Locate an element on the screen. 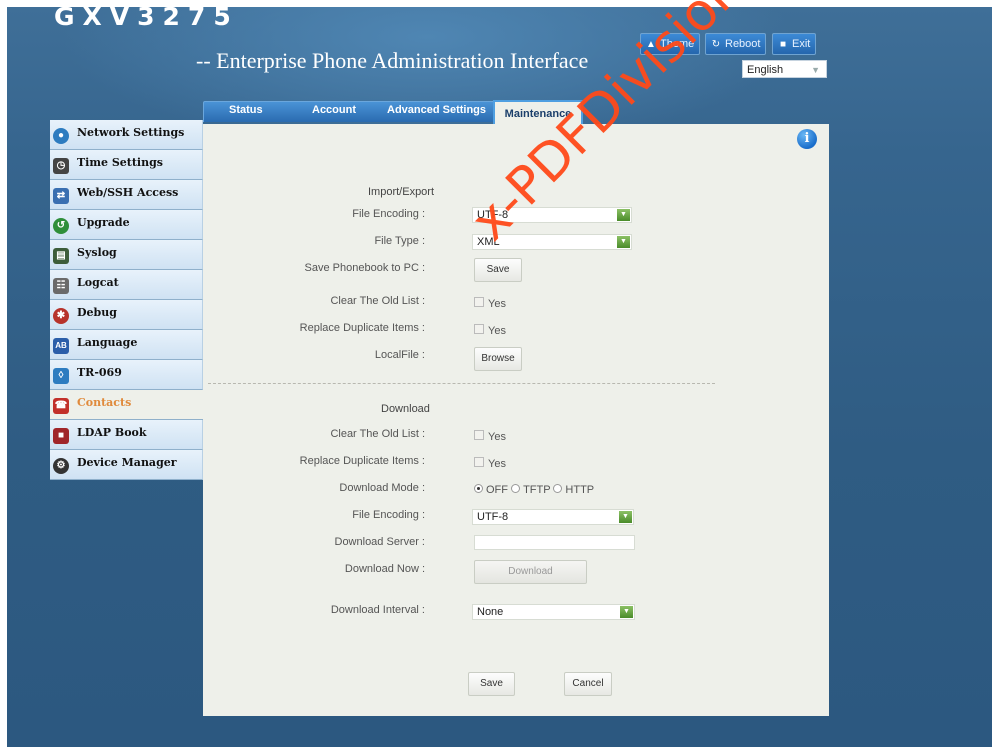 Image resolution: width=992 pixels, height=747 pixels. sidebar-item-label: TR-069 is located at coordinates (99, 372).